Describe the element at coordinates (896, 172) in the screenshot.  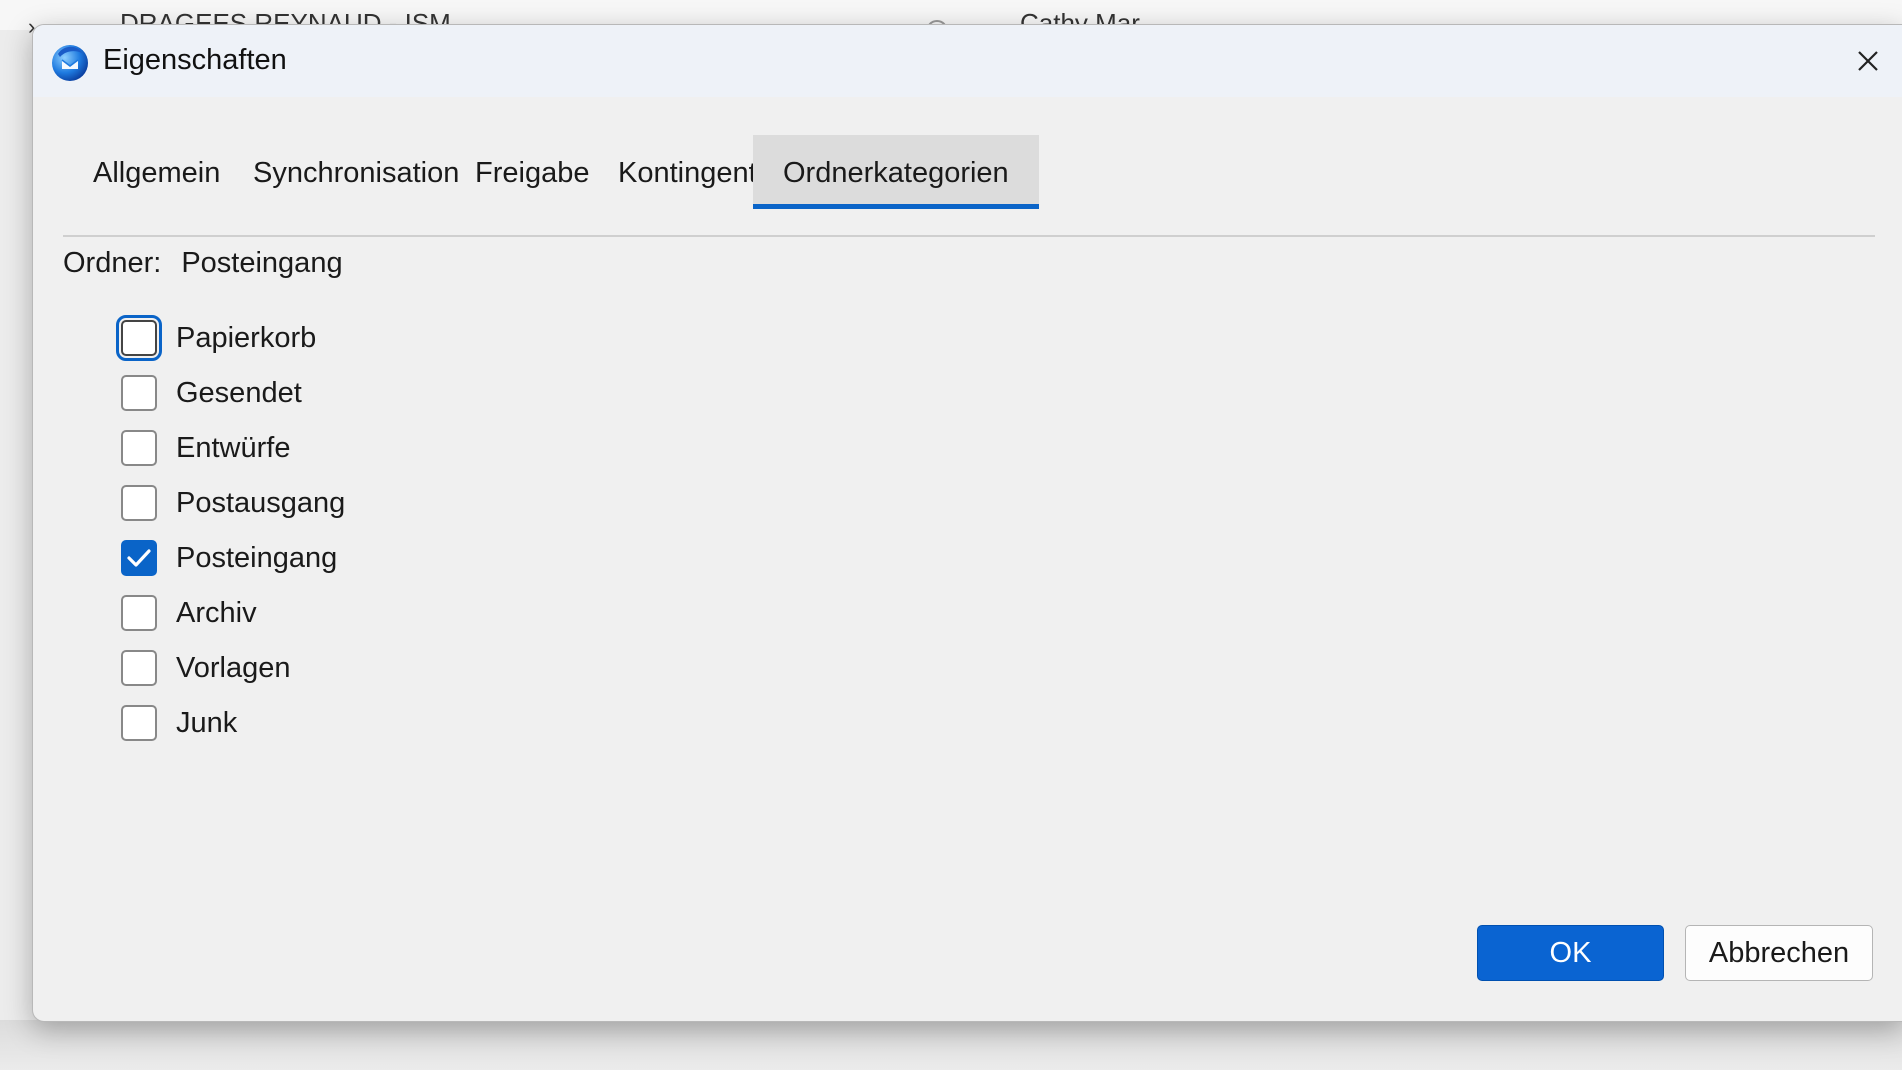
I see `tab-ordnerkategorien: Ordnerkategorien` at that location.